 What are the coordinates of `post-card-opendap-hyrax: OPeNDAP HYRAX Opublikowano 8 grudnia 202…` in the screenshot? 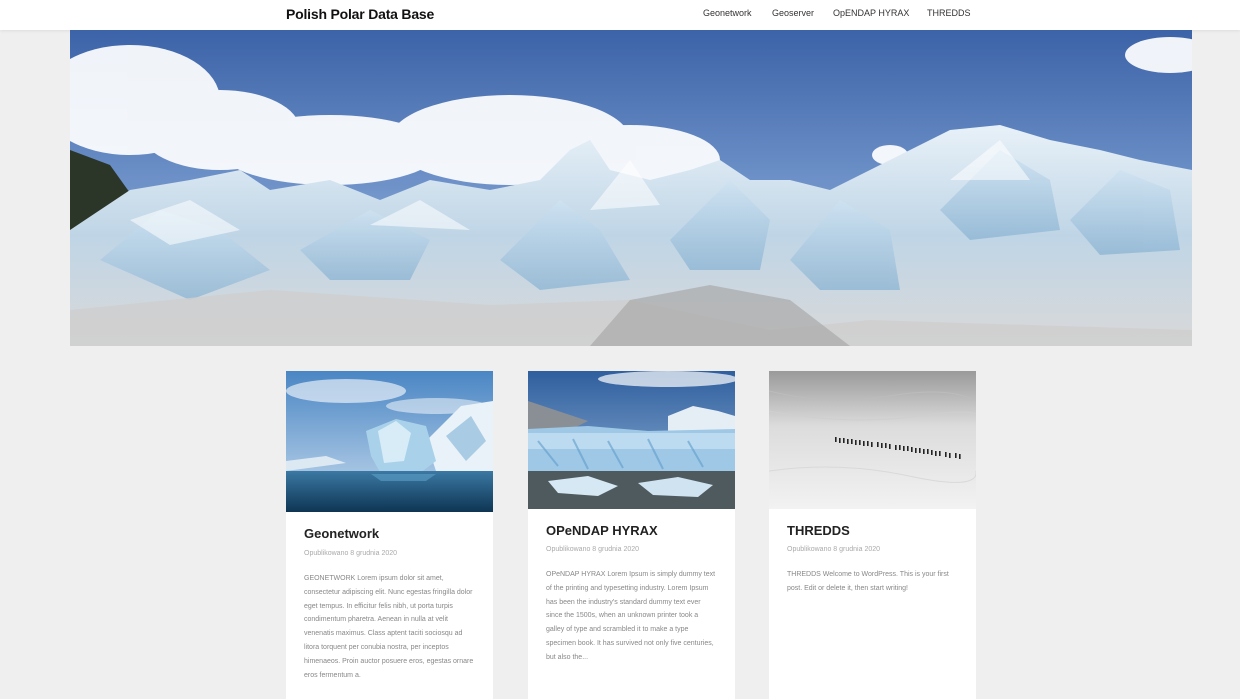 It's located at (631, 535).